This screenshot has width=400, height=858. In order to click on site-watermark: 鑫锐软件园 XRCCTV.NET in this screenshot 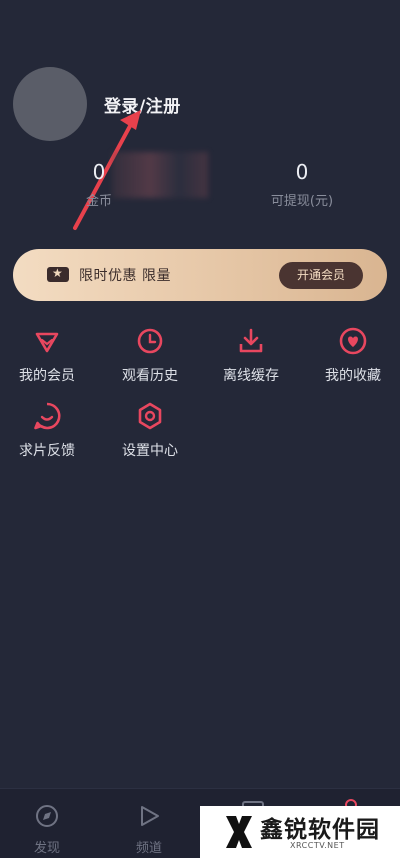, I will do `click(300, 832)`.